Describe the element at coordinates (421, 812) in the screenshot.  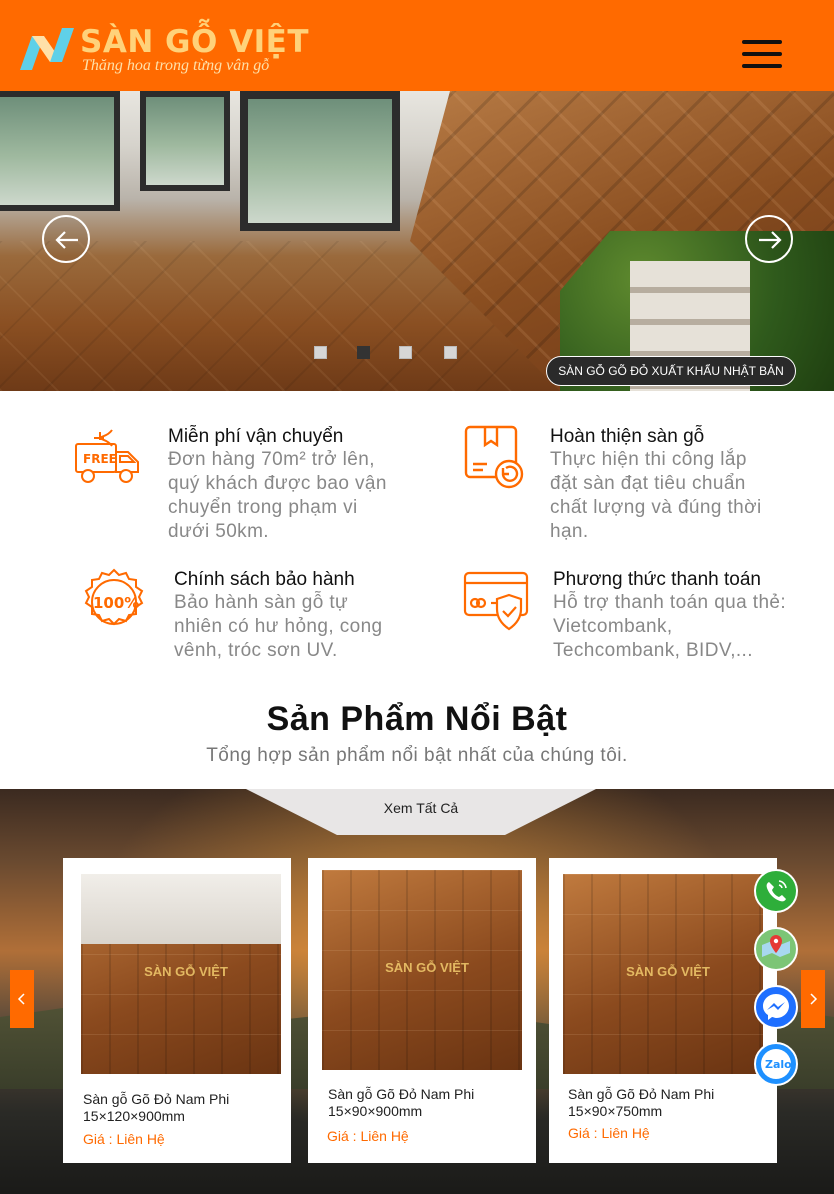
I see `view-all-link: Xem Tất Cả` at that location.